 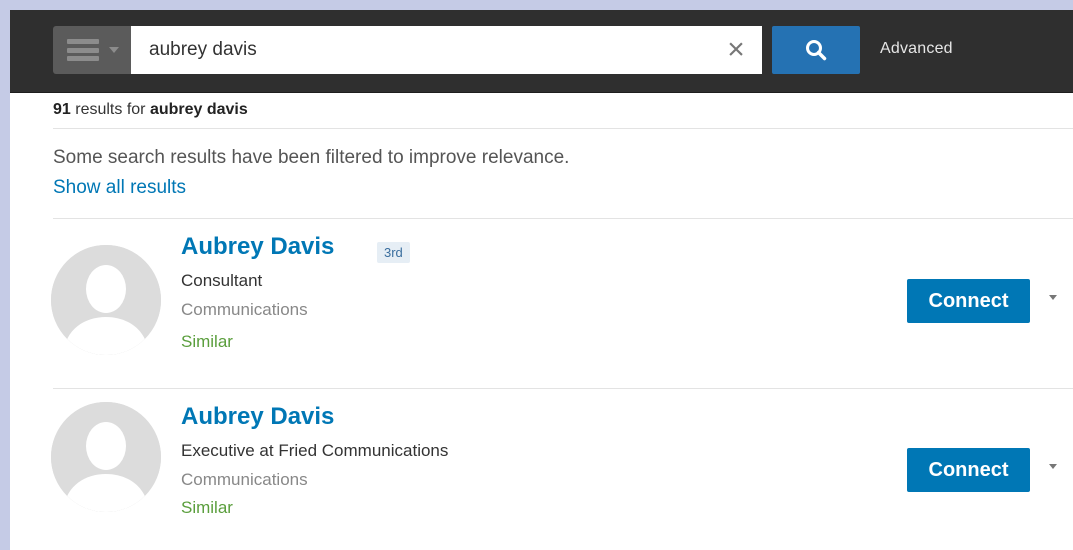 I want to click on search-icon, so click(x=816, y=50).